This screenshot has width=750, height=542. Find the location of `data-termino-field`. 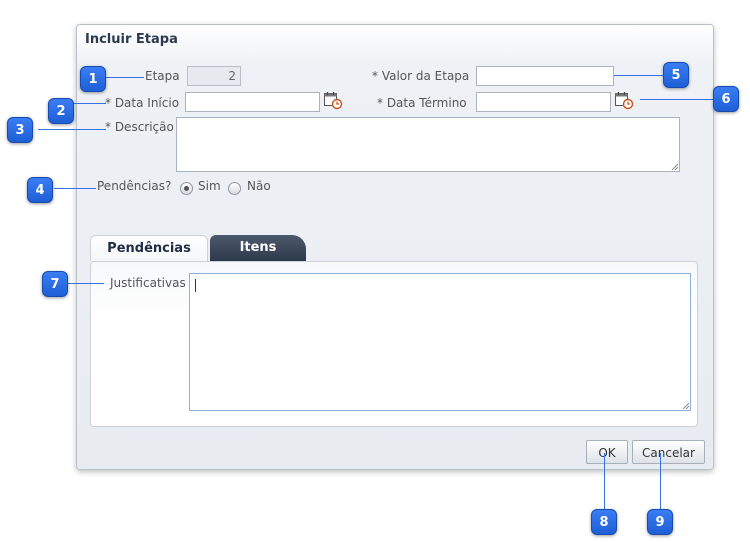

data-termino-field is located at coordinates (543, 102).